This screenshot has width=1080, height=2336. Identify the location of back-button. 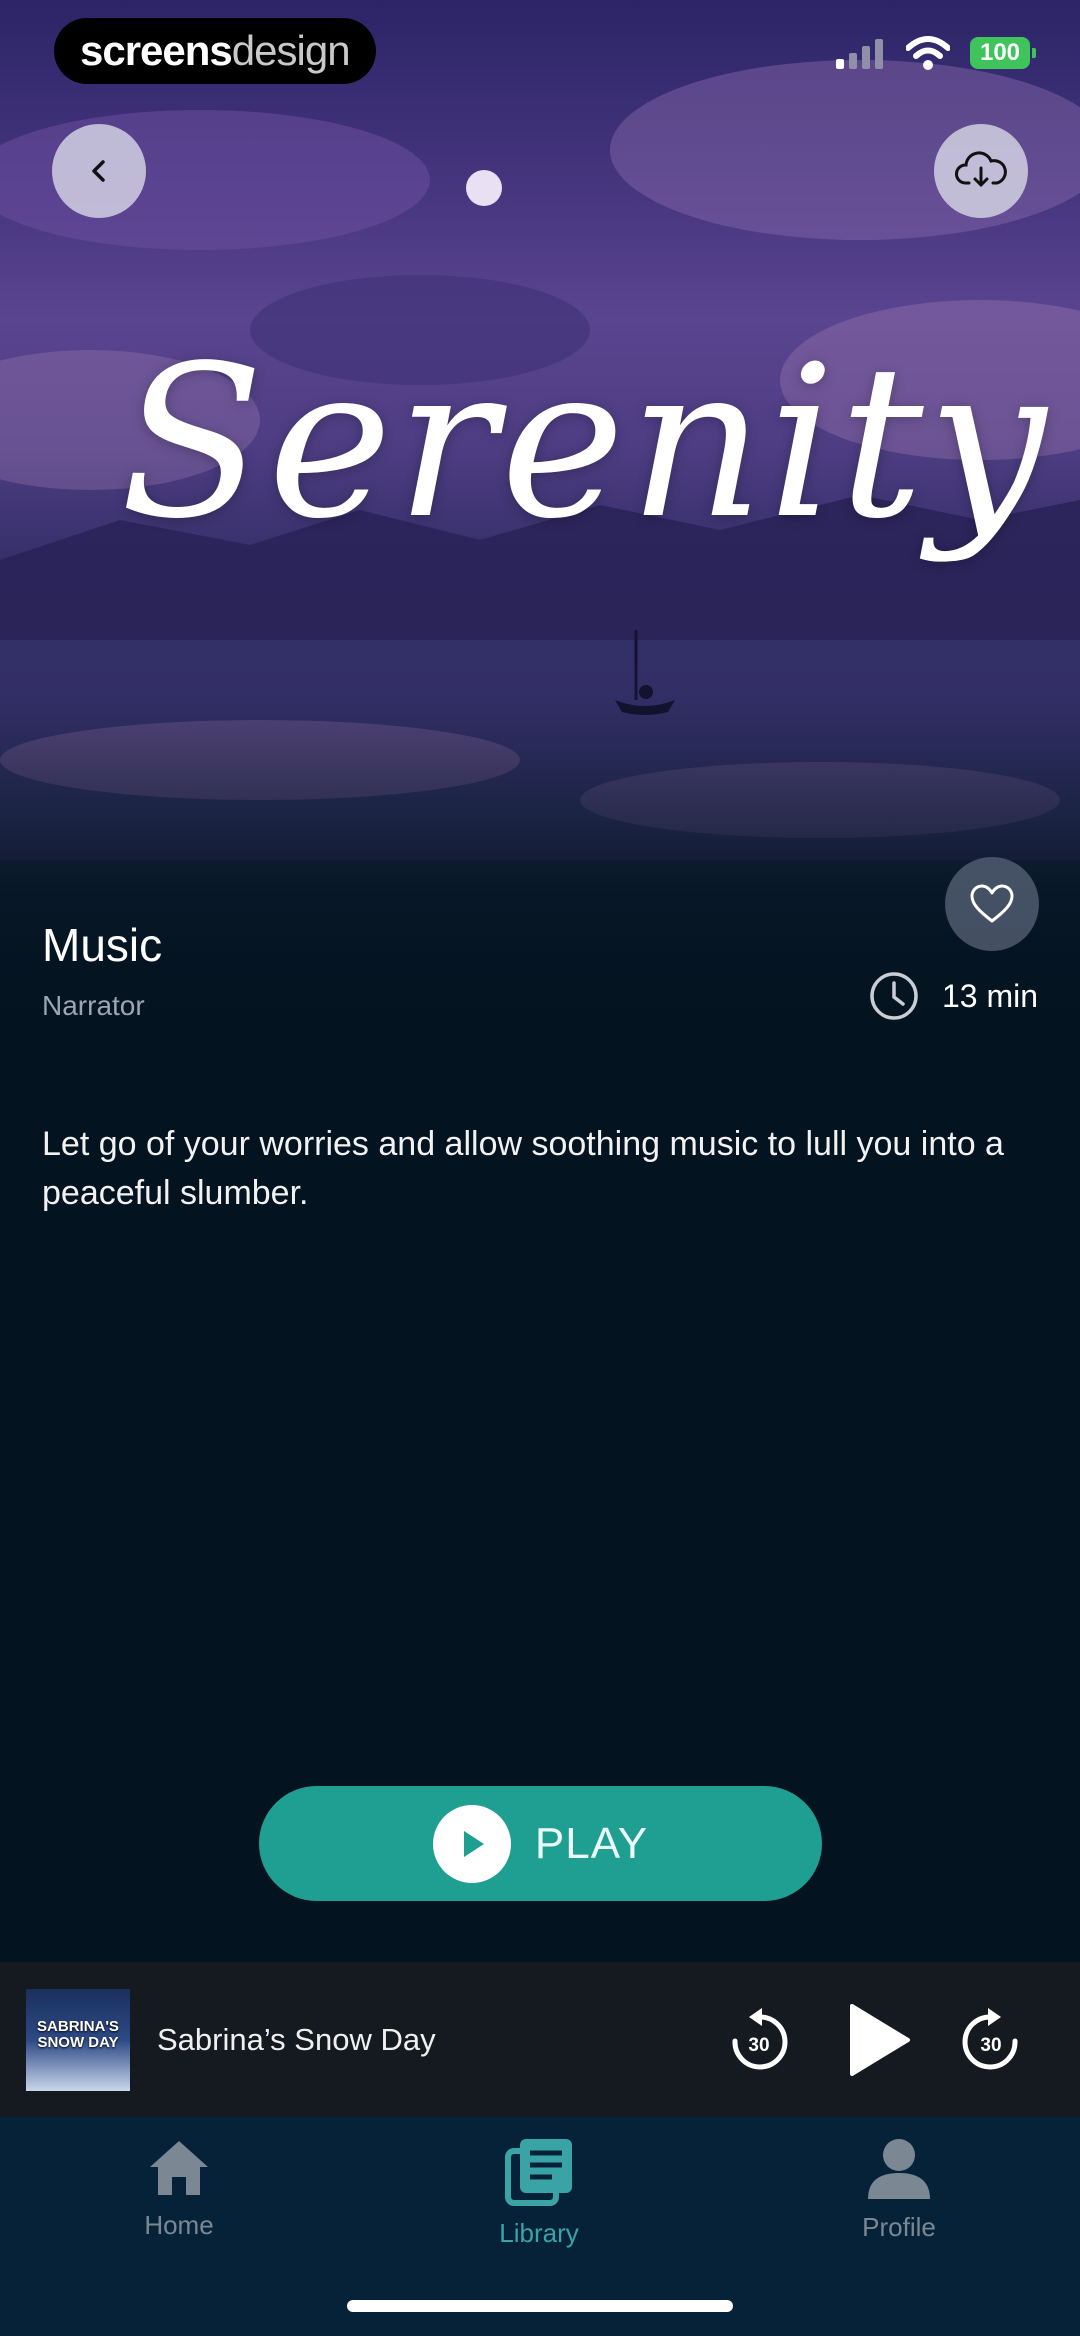
(99, 171).